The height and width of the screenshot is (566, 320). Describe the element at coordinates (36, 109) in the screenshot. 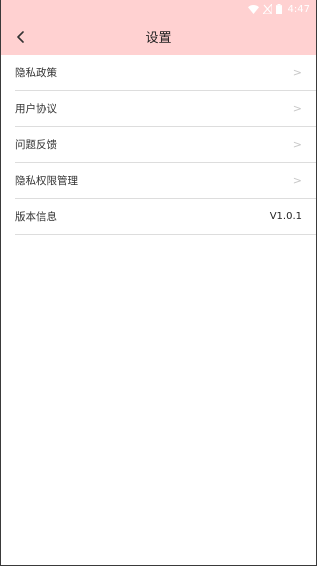

I see `settings-item-label: 用户协议` at that location.